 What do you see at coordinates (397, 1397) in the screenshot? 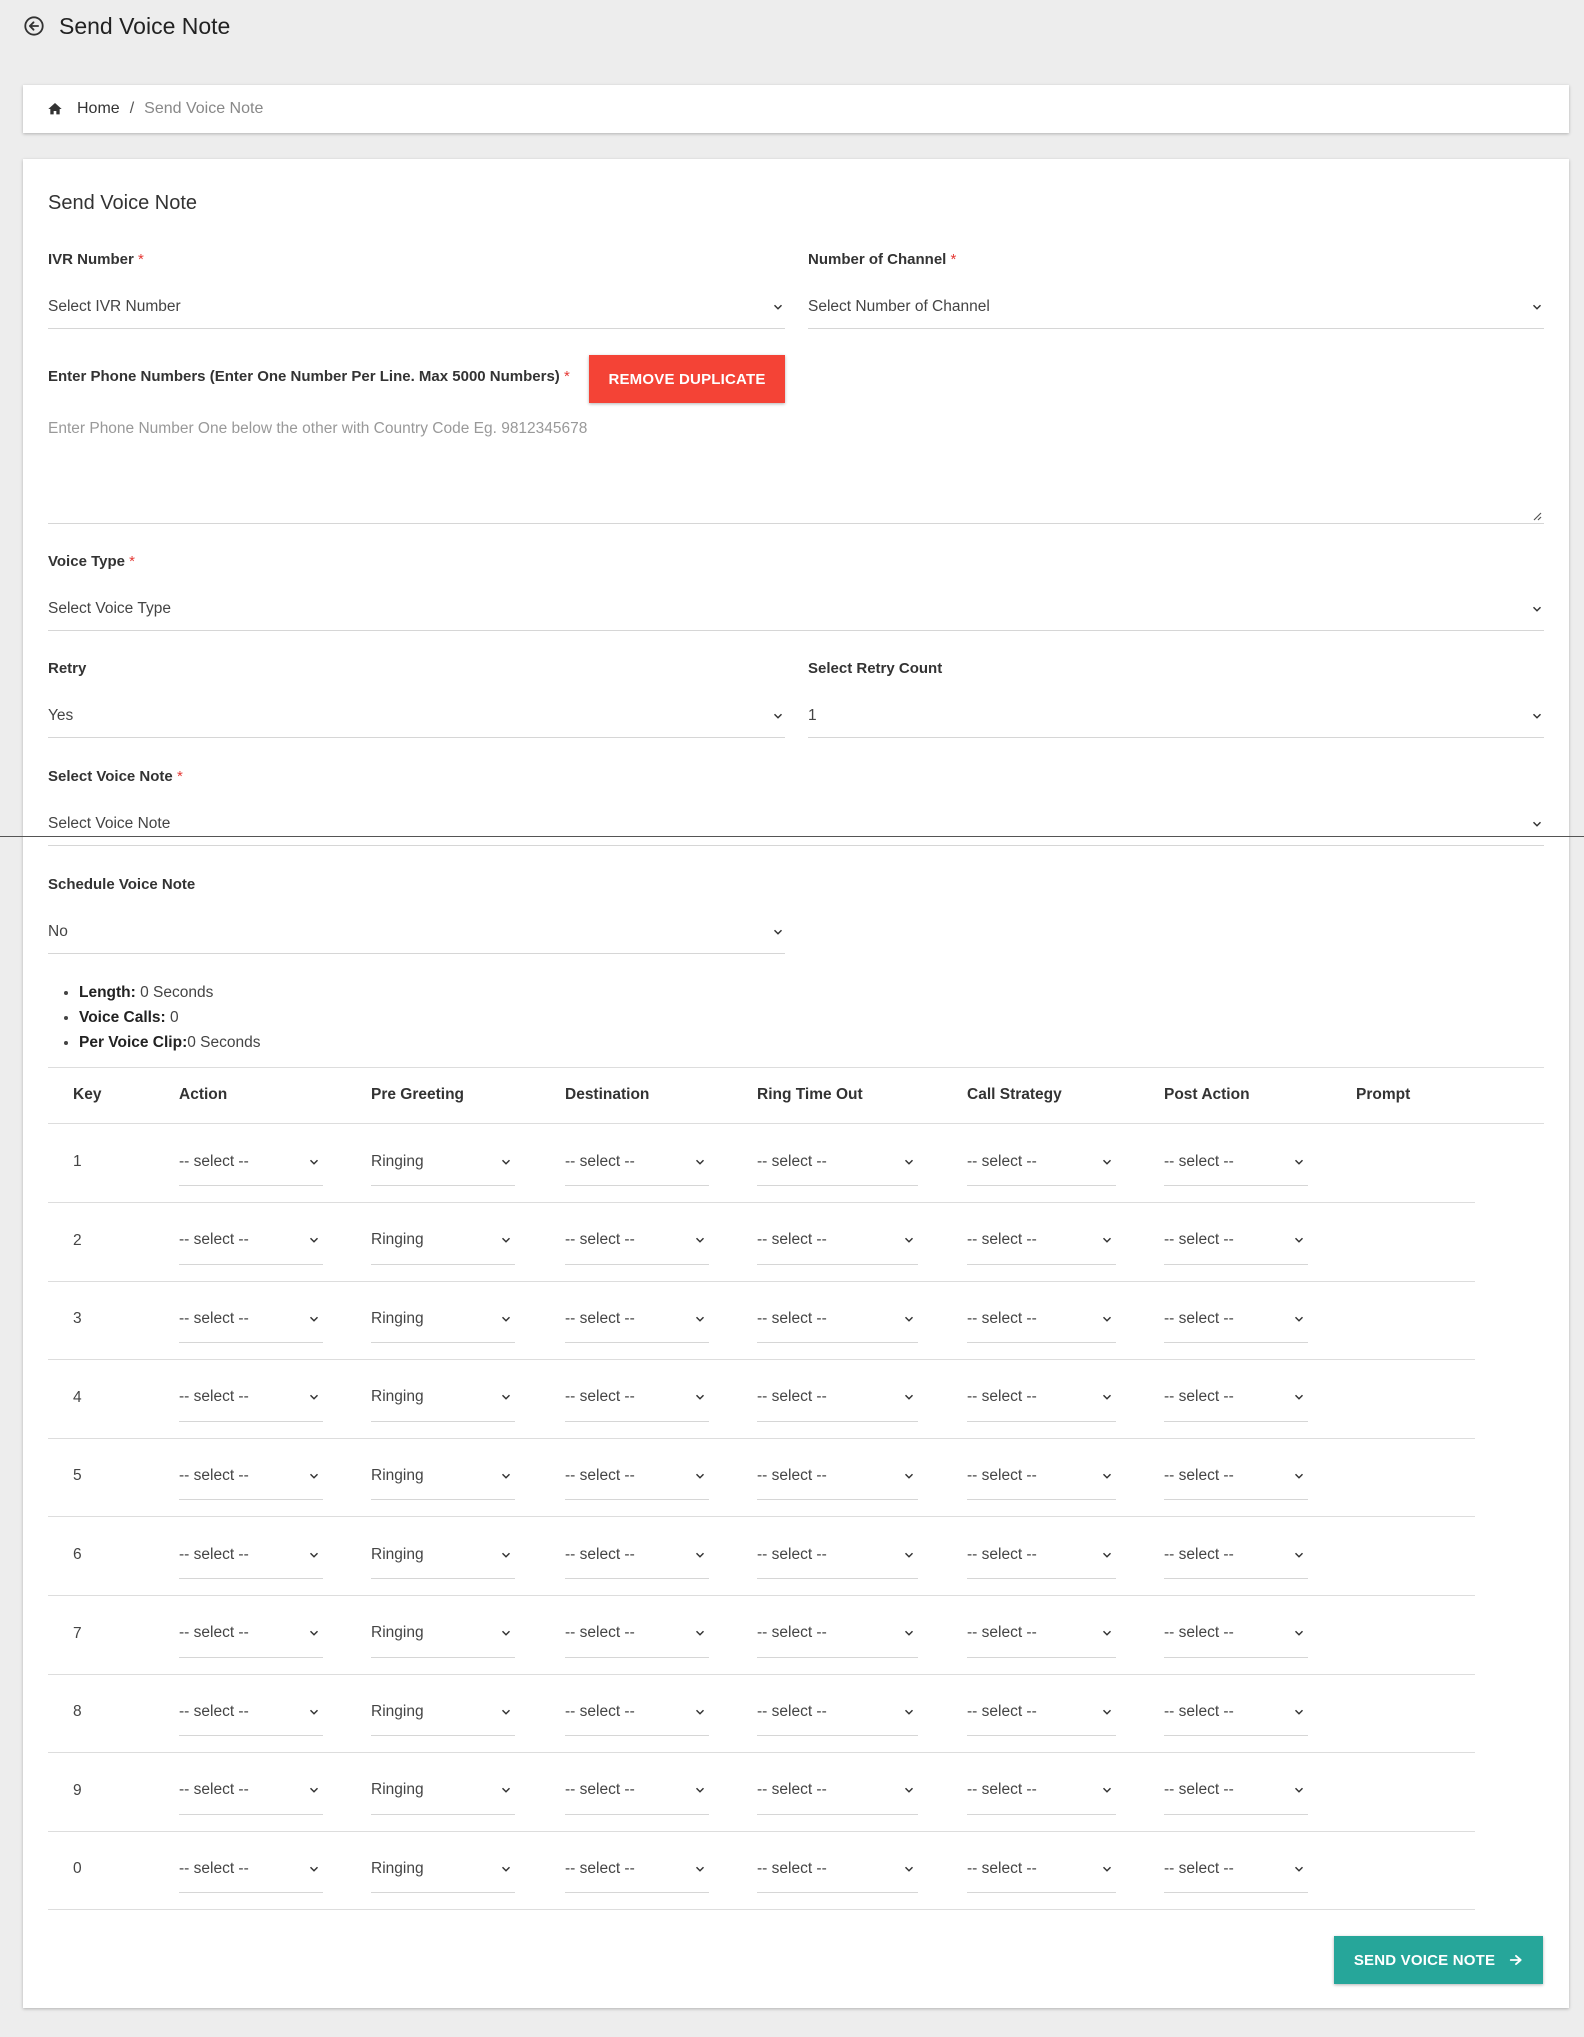
I see `pre-greeting-select-value: Ringing` at bounding box center [397, 1397].